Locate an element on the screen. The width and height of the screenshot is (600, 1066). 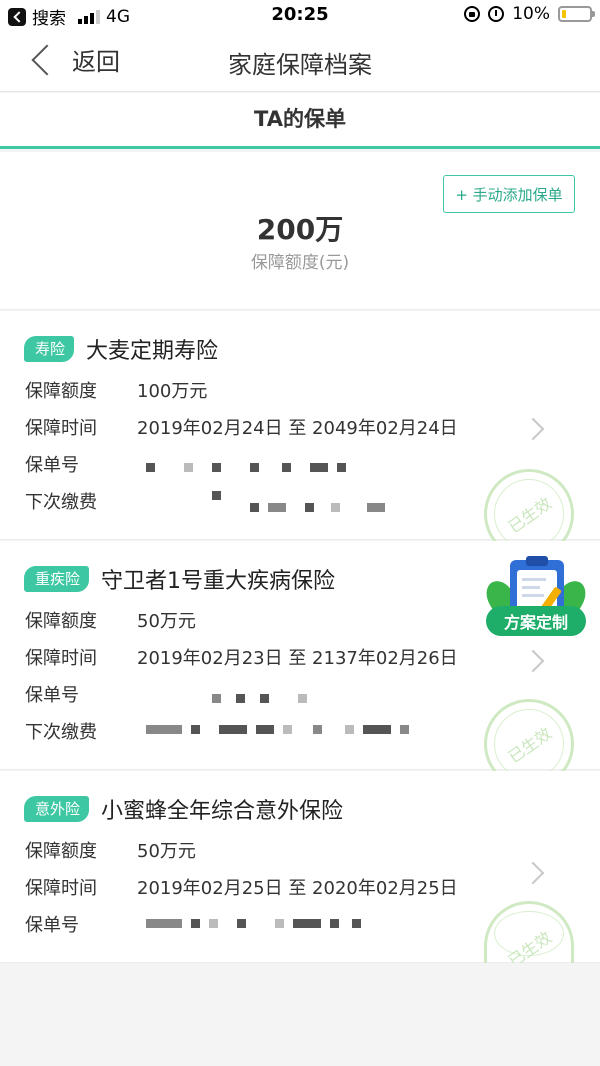
policy-type-badge: 重疾险 is located at coordinates (57, 579).